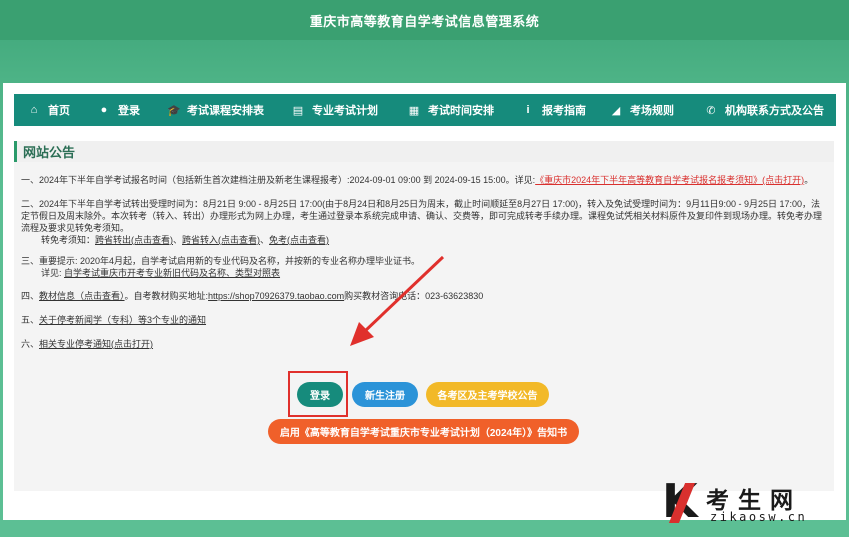 The height and width of the screenshot is (537, 849). What do you see at coordinates (59, 111) in the screenshot?
I see `nav-home-label: 首页` at bounding box center [59, 111].